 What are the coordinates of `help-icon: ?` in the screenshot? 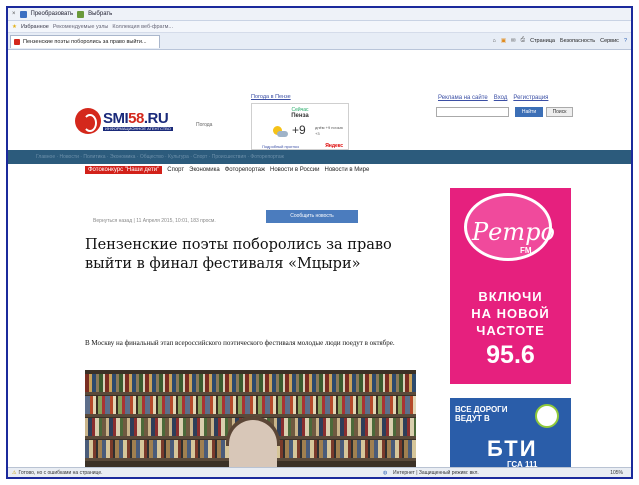 It's located at (625, 41).